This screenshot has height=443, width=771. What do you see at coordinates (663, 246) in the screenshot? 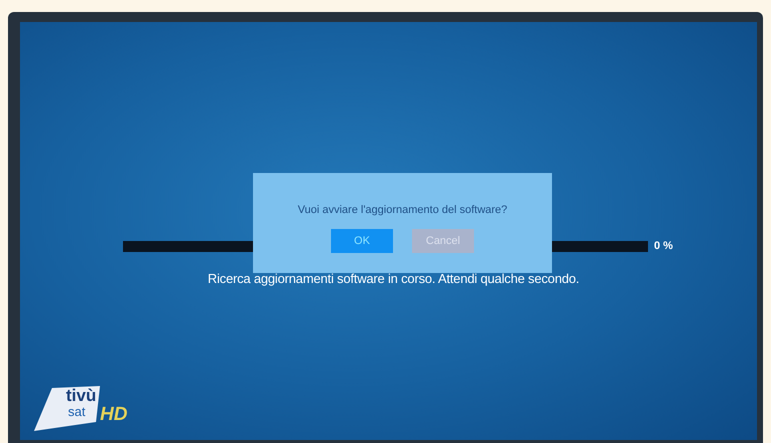
I see `progress-percent: 0 %` at bounding box center [663, 246].